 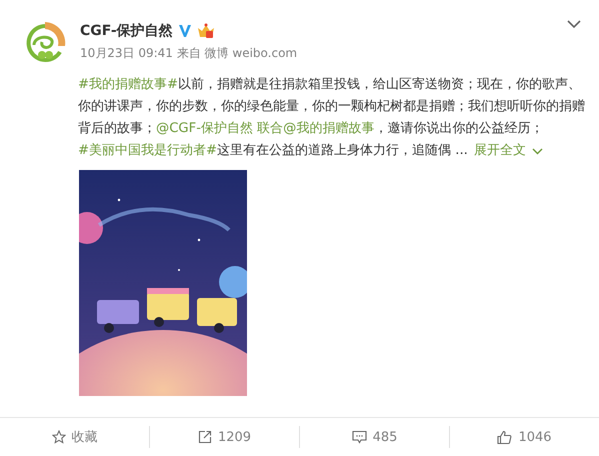 I want to click on hashtag-link: #美丽中国我是行动者#, so click(x=148, y=150).